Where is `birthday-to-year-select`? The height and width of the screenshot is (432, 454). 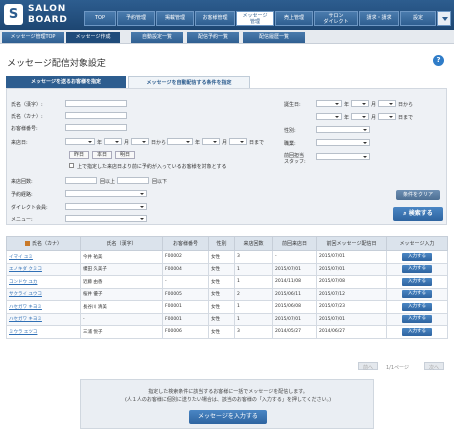
birthday-to-year-select is located at coordinates (329, 116).